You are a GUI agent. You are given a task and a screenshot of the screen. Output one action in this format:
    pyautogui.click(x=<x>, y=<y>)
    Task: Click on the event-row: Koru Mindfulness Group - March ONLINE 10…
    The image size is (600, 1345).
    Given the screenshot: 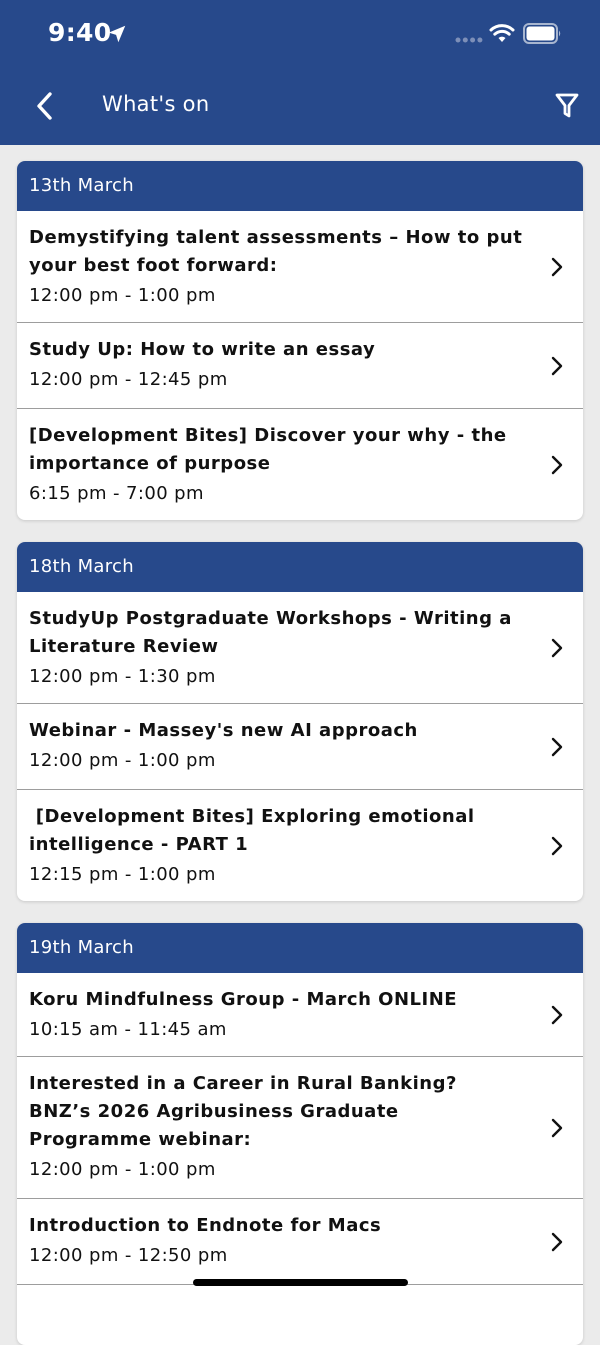 What is the action you would take?
    pyautogui.click(x=300, y=1015)
    